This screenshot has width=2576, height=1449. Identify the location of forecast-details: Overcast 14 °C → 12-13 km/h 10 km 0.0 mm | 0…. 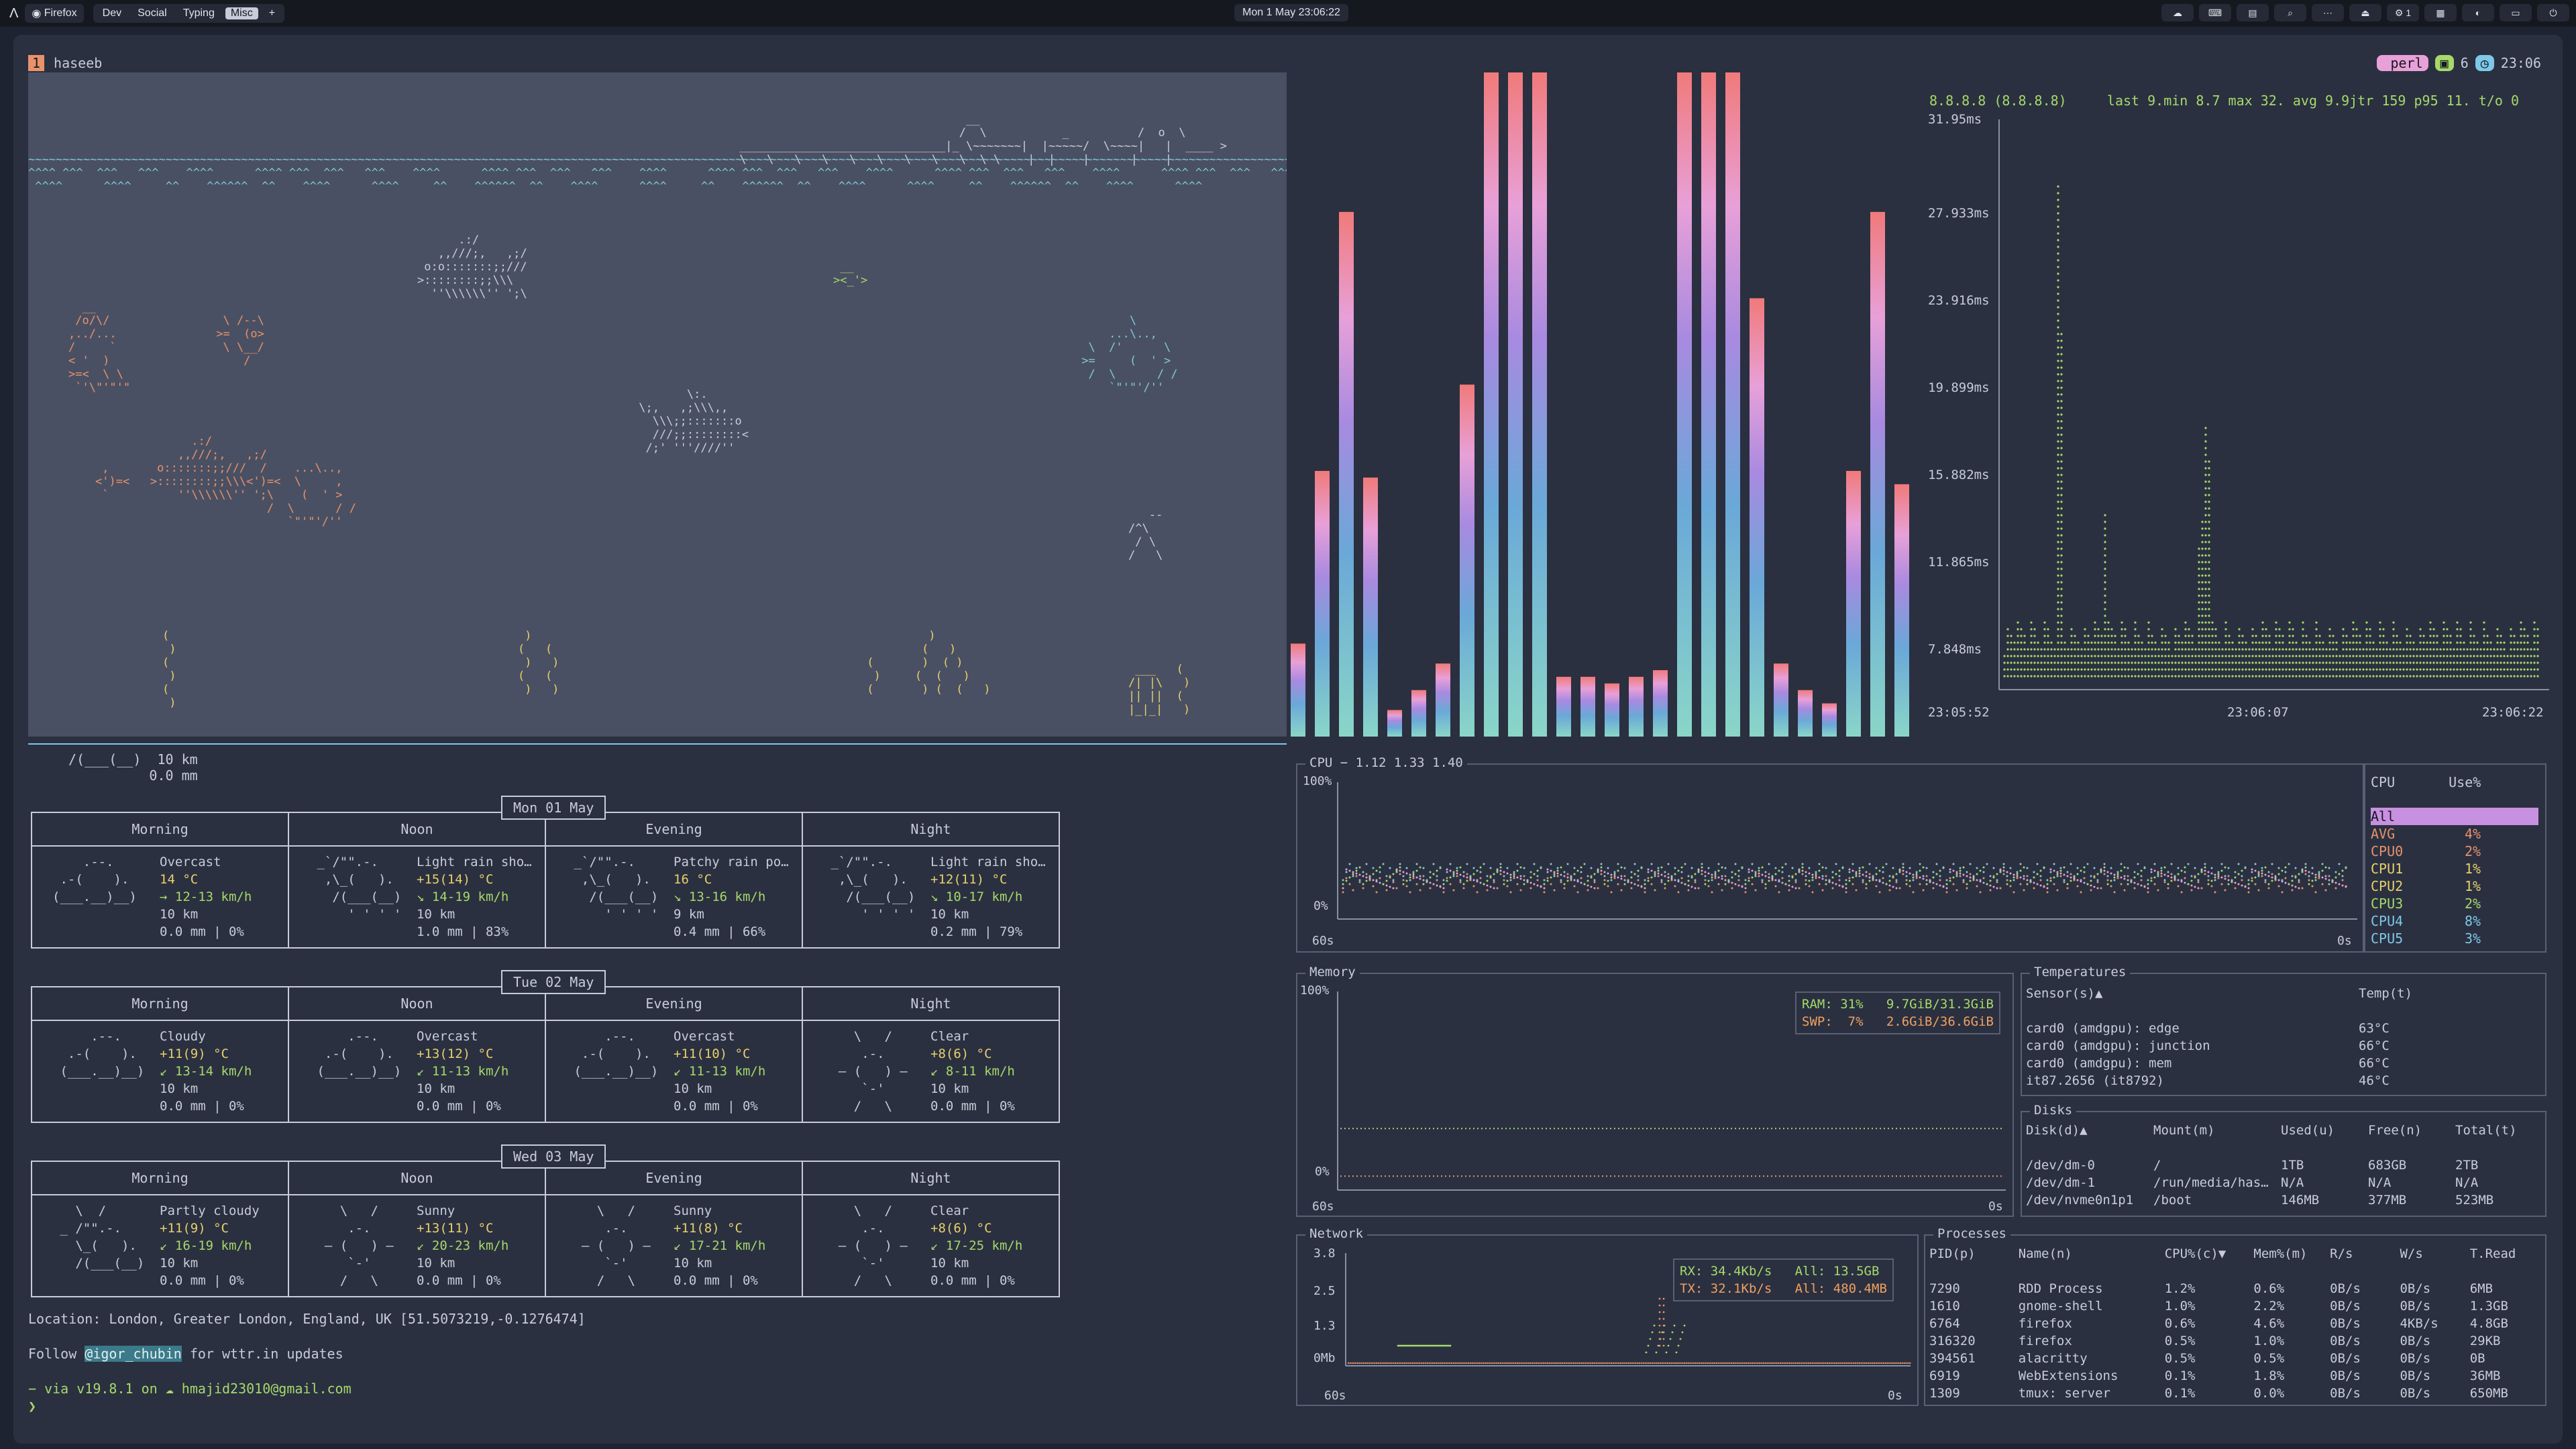
(206, 897).